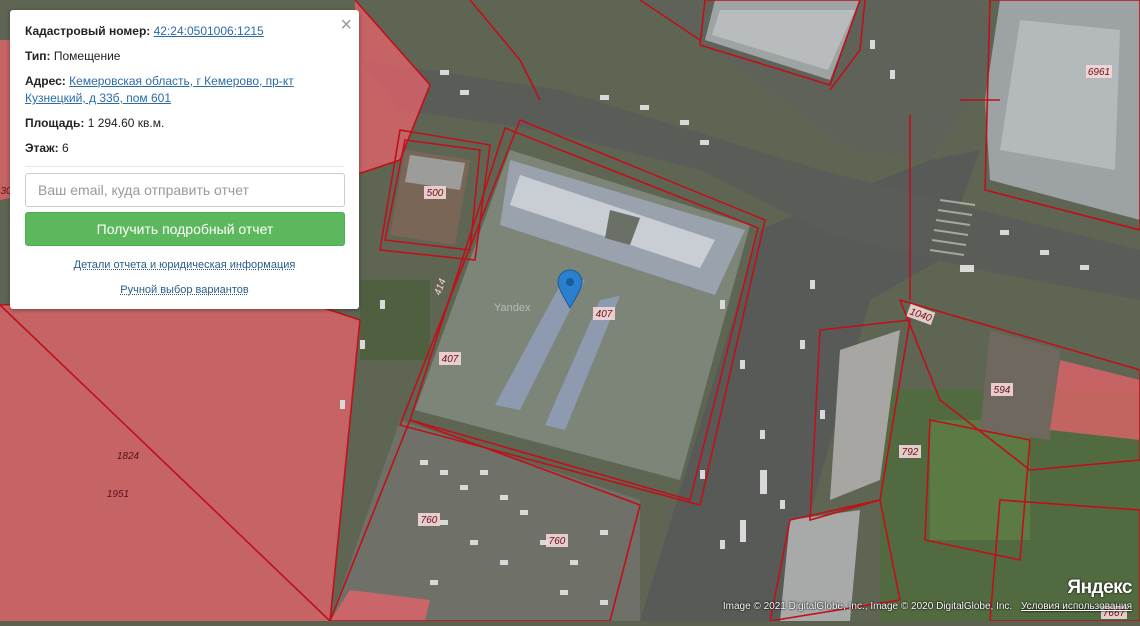 The height and width of the screenshot is (626, 1140). Describe the element at coordinates (184, 166) in the screenshot. I see `divider` at that location.